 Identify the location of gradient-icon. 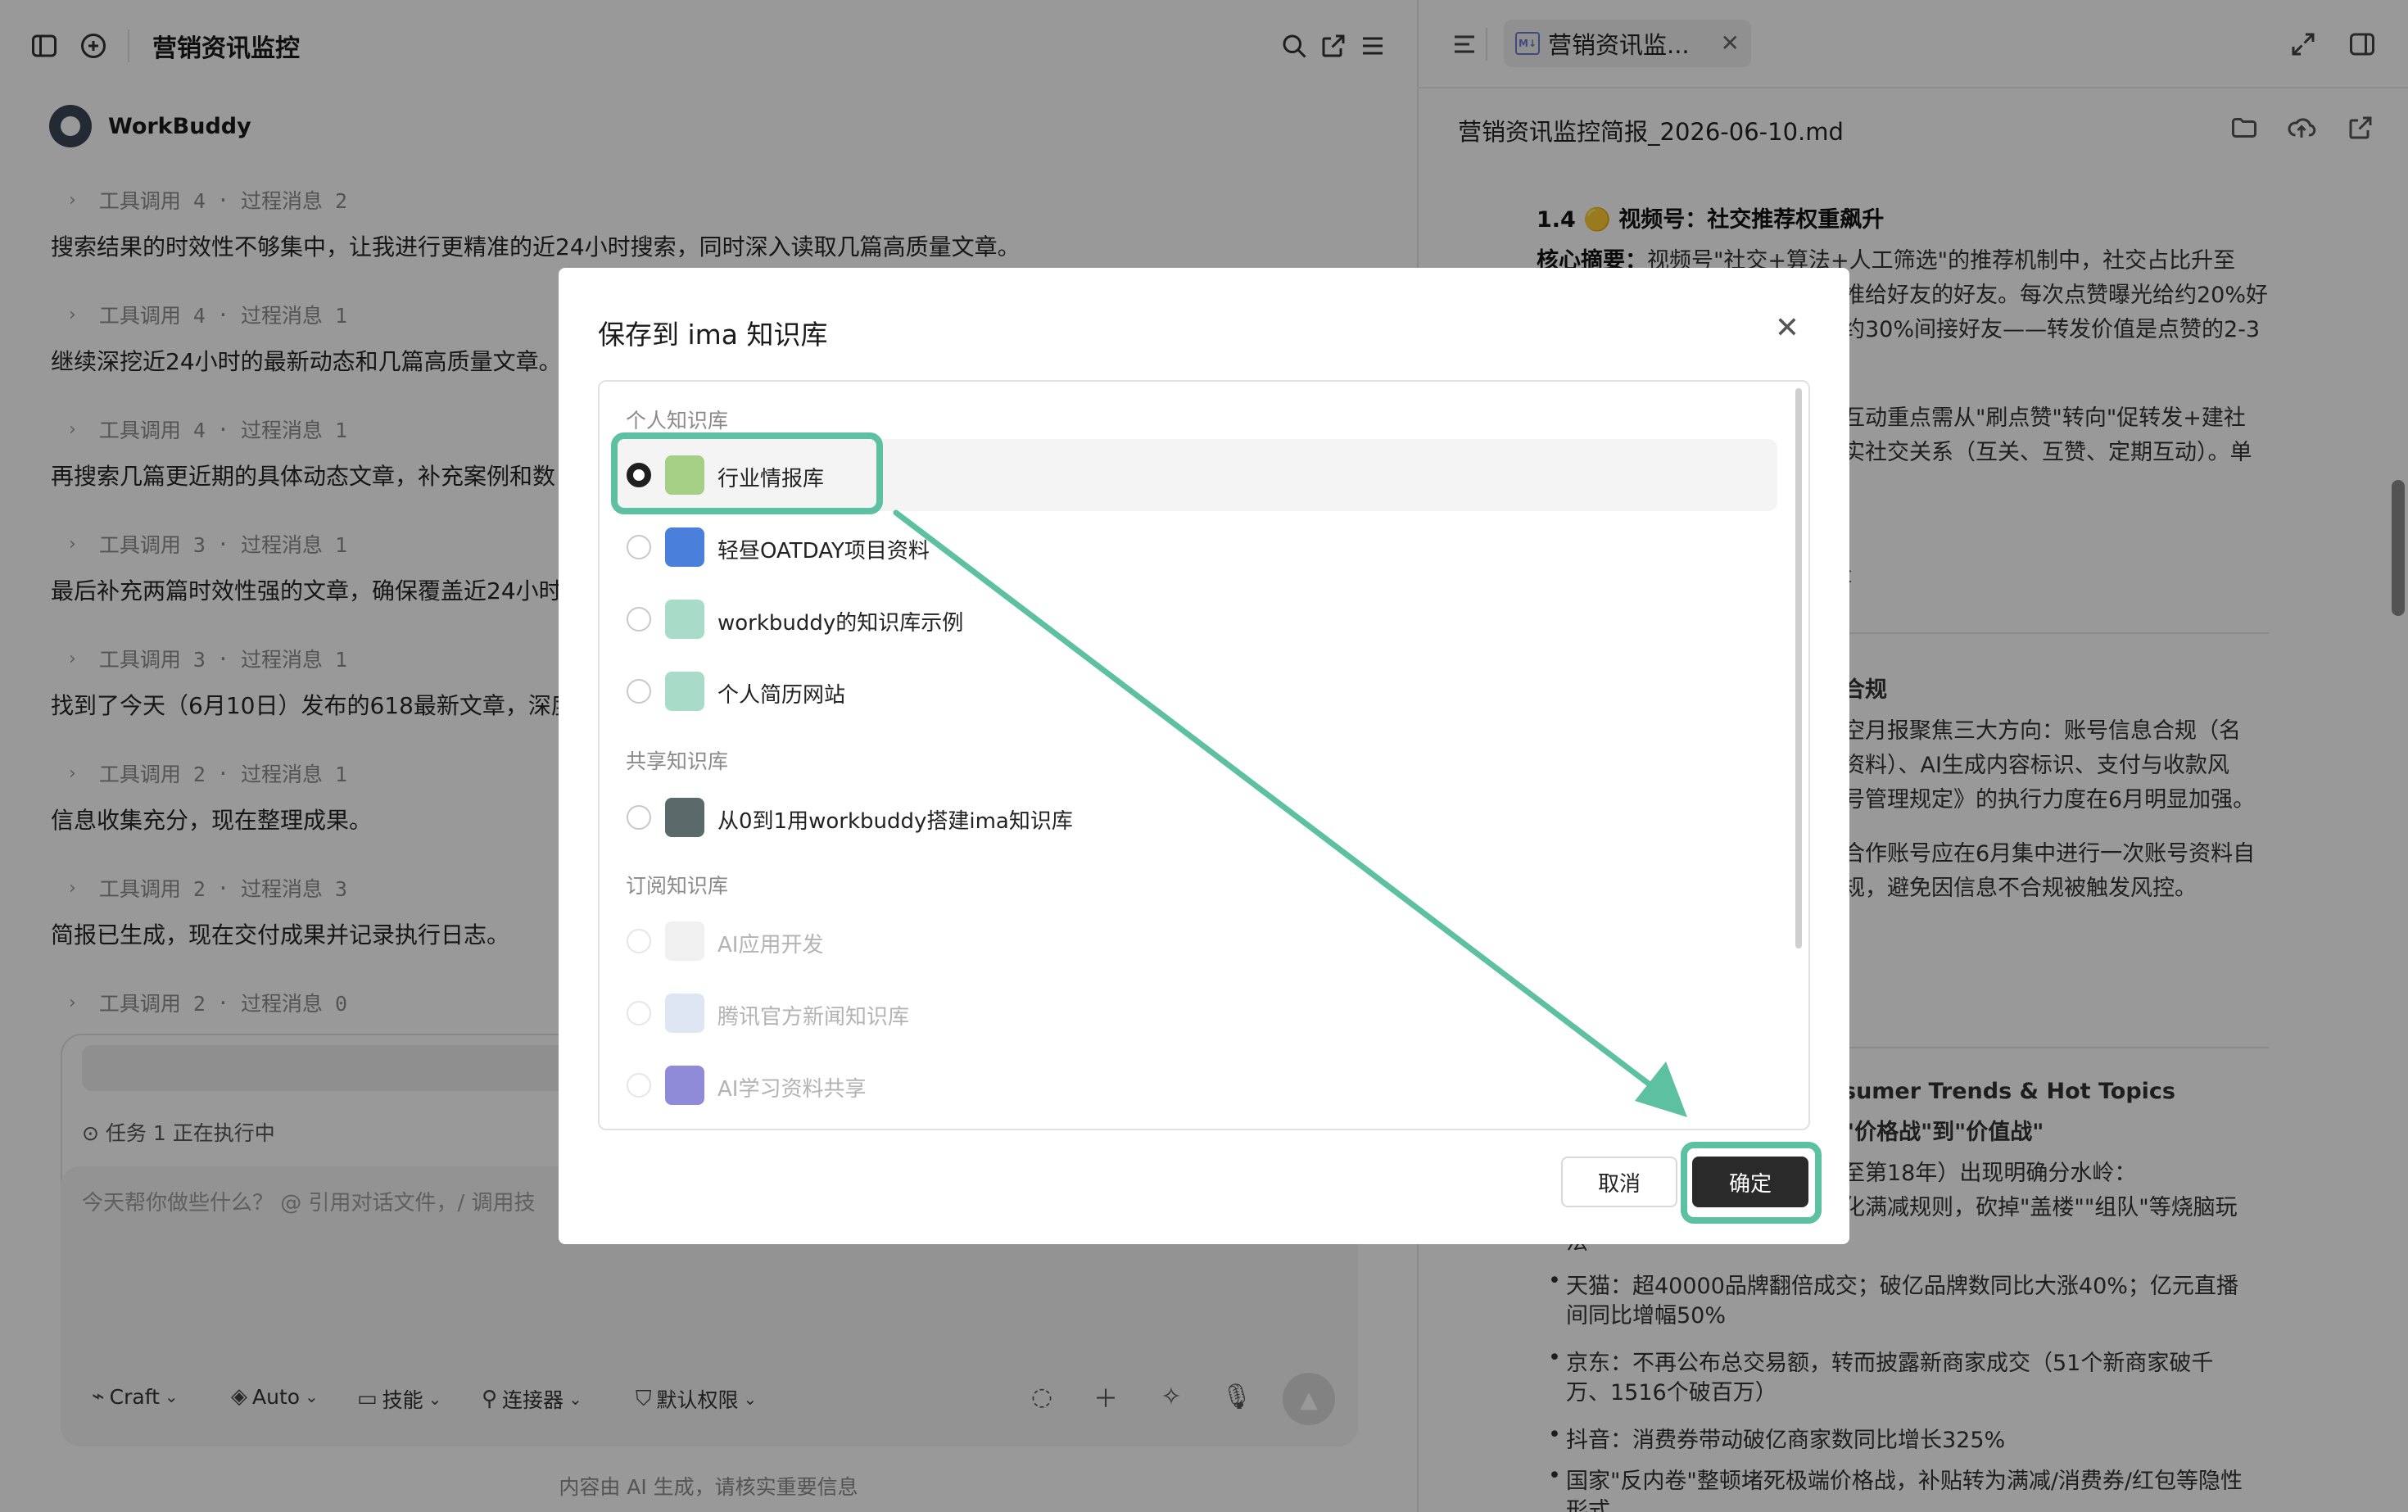
(684, 1085).